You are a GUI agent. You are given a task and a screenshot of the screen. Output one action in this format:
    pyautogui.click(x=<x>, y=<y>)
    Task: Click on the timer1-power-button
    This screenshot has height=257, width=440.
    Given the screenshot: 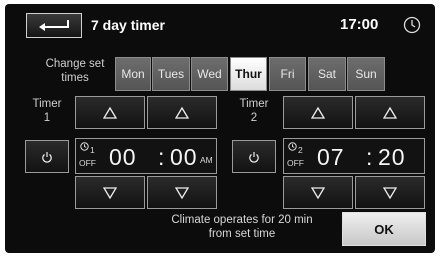 What is the action you would take?
    pyautogui.click(x=47, y=156)
    